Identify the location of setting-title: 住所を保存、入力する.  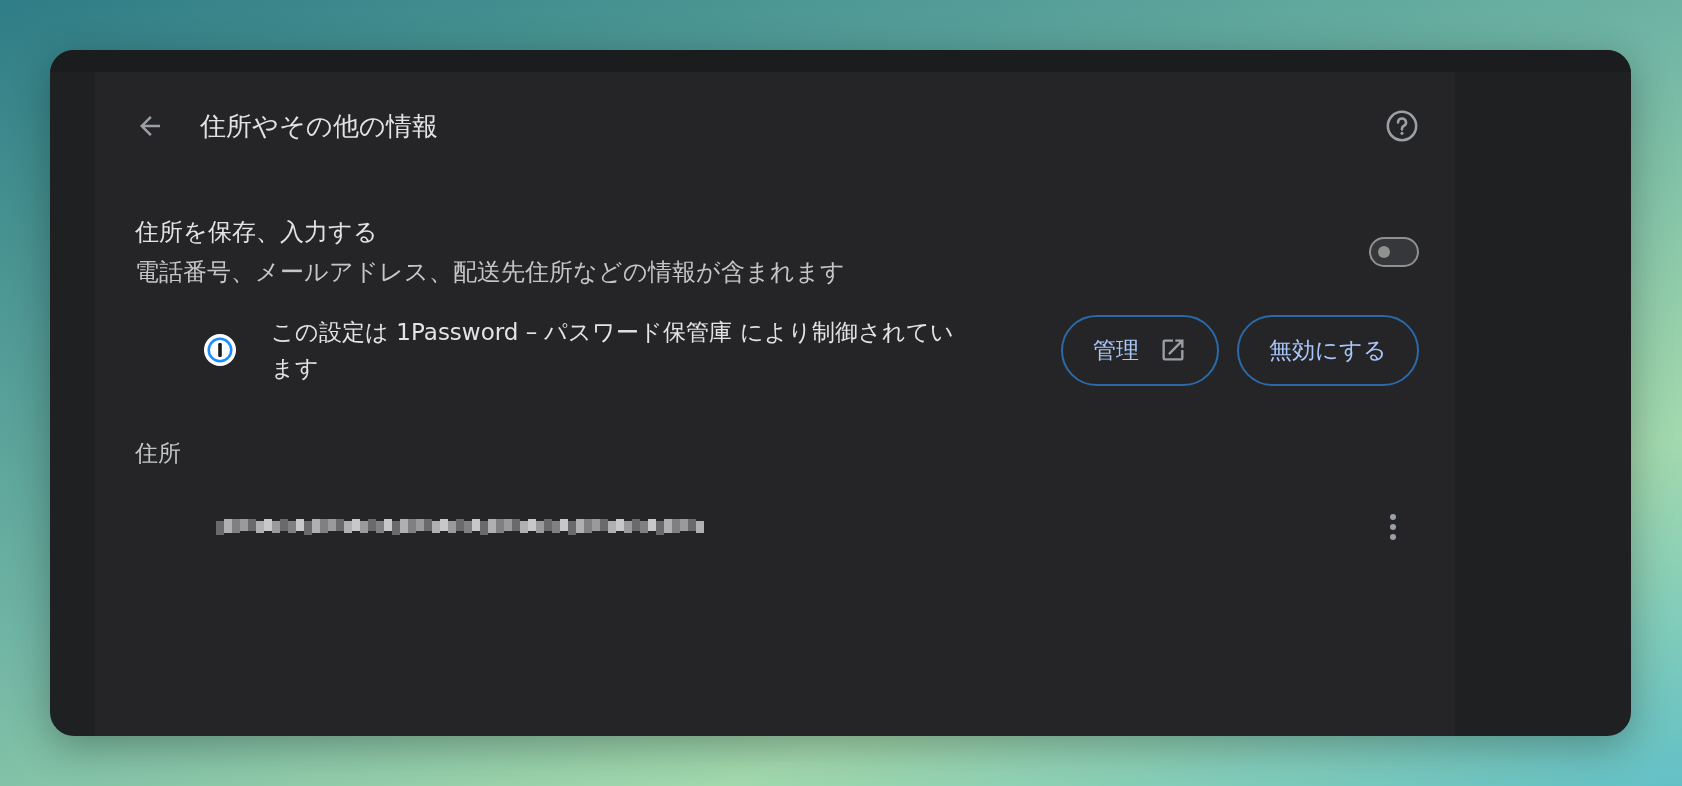
(257, 232).